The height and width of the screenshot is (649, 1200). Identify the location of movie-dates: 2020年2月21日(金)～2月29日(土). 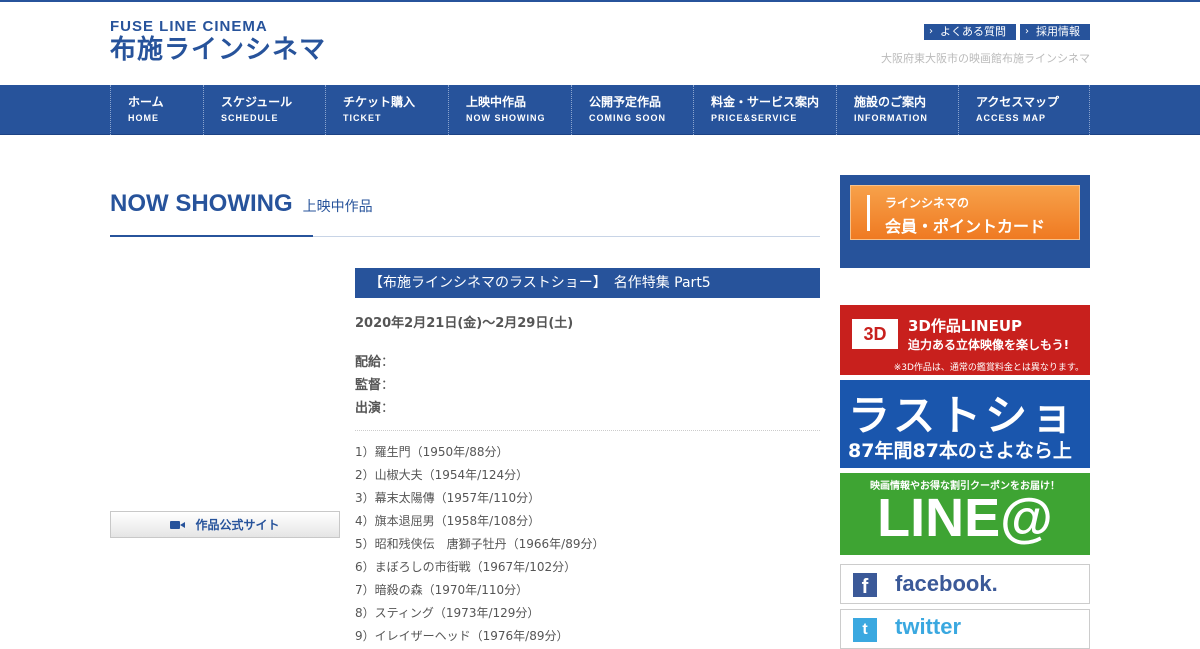
(464, 323).